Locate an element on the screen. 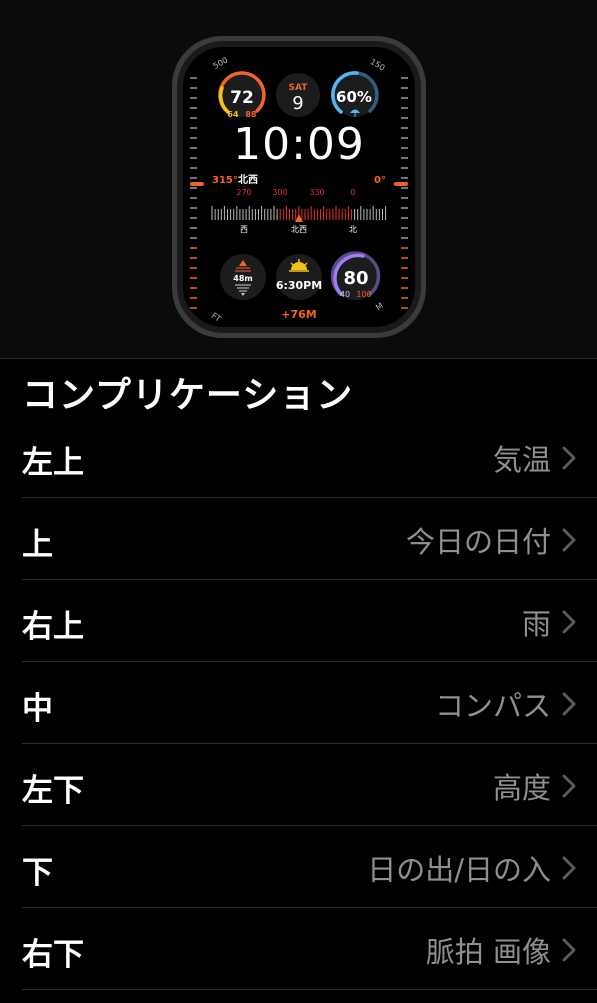 This screenshot has height=1003, width=597. sunrise-sunset-complication: 6:30PM is located at coordinates (299, 277).